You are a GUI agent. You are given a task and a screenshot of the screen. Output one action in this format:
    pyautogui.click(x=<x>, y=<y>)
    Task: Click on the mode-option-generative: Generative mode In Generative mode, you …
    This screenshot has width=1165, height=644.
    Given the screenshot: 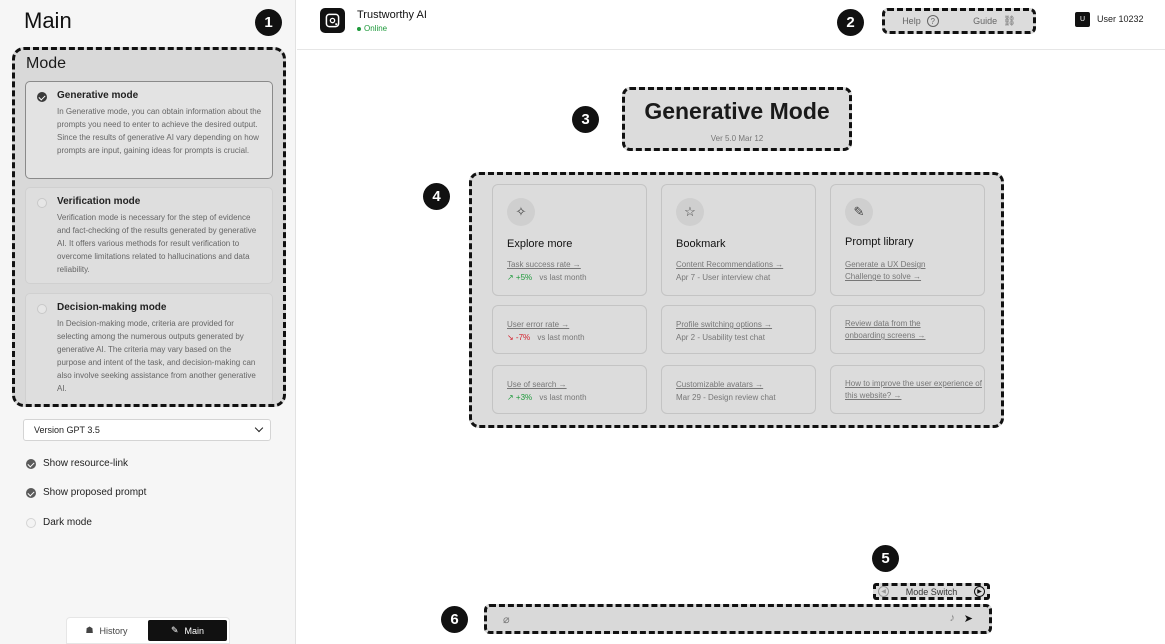 What is the action you would take?
    pyautogui.click(x=149, y=130)
    